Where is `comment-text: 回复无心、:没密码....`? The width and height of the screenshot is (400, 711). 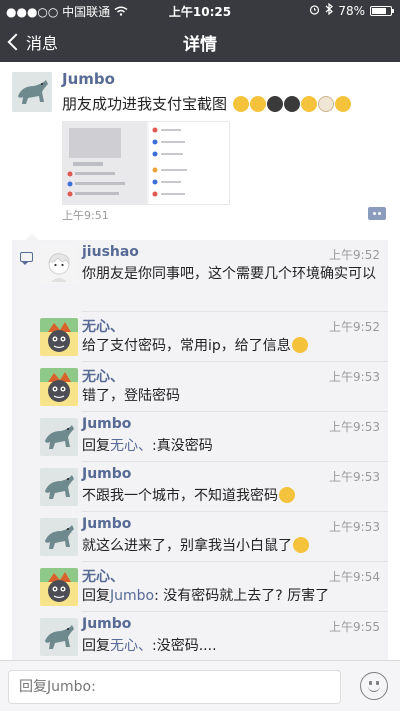
comment-text: 回复无心、:没密码.... is located at coordinates (229, 646).